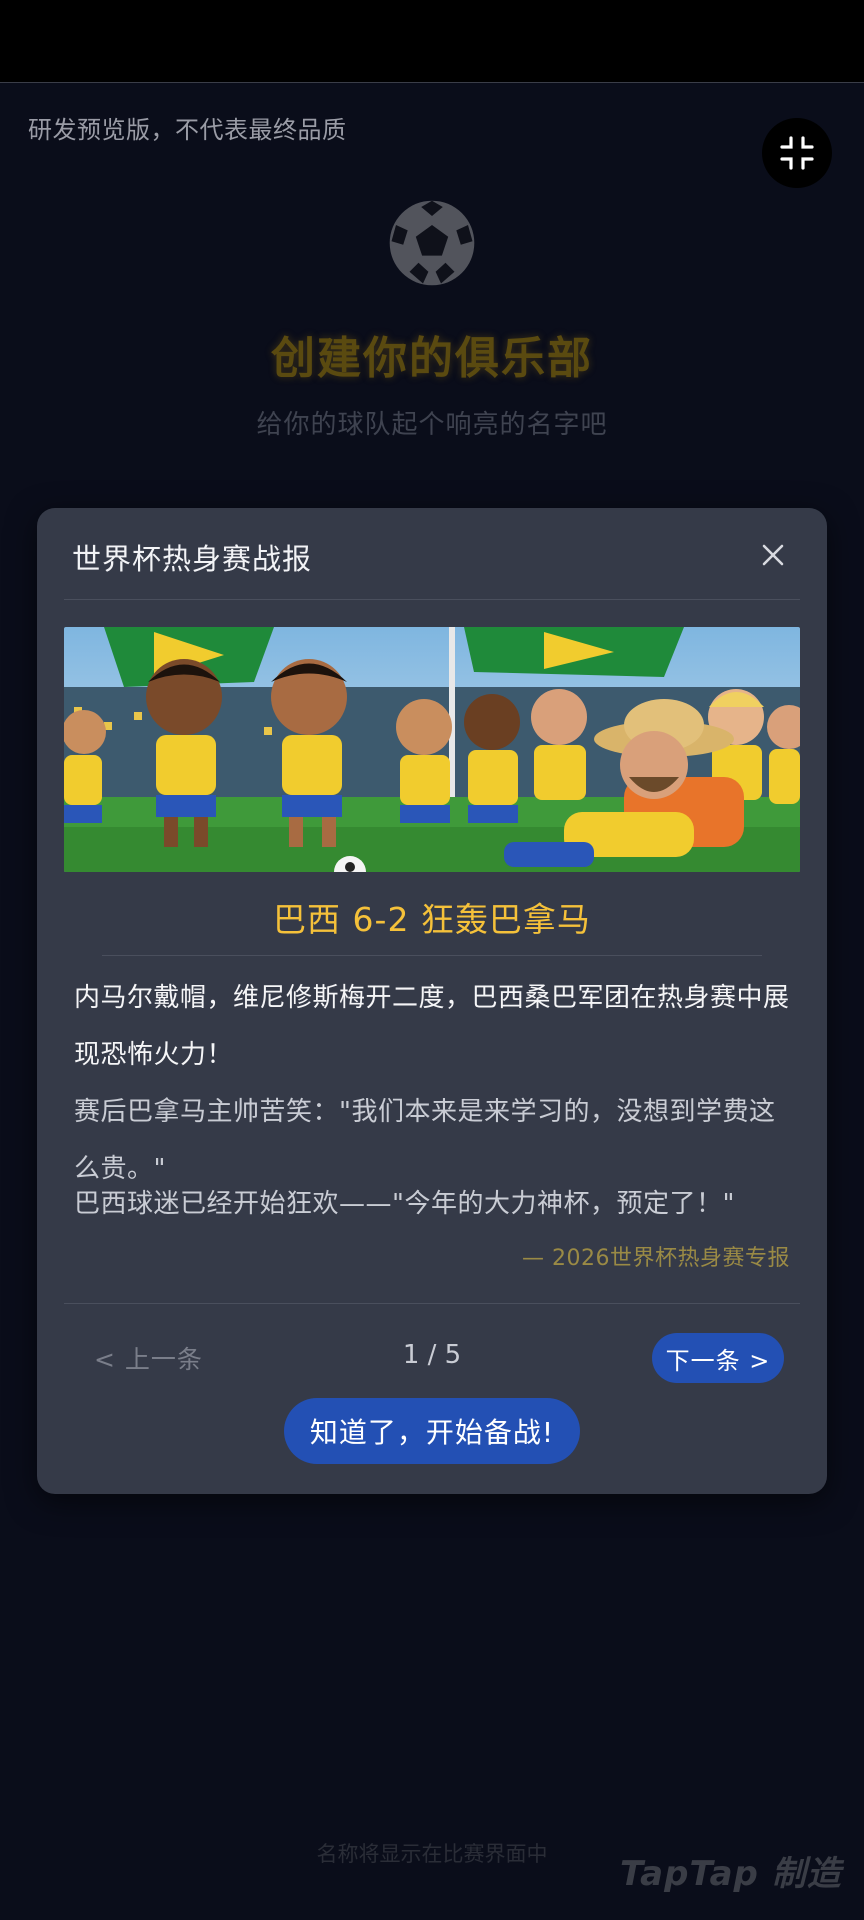  I want to click on close-button, so click(773, 555).